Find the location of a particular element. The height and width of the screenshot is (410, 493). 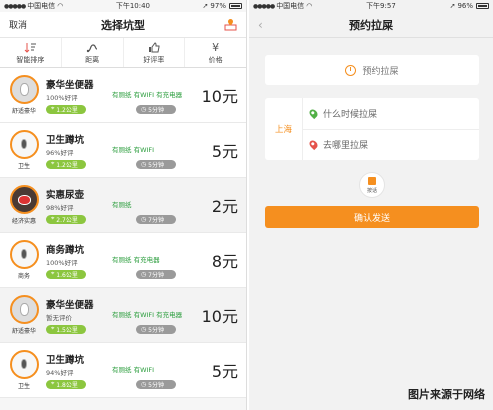

item-features: 有厕纸 is located at coordinates (122, 205).